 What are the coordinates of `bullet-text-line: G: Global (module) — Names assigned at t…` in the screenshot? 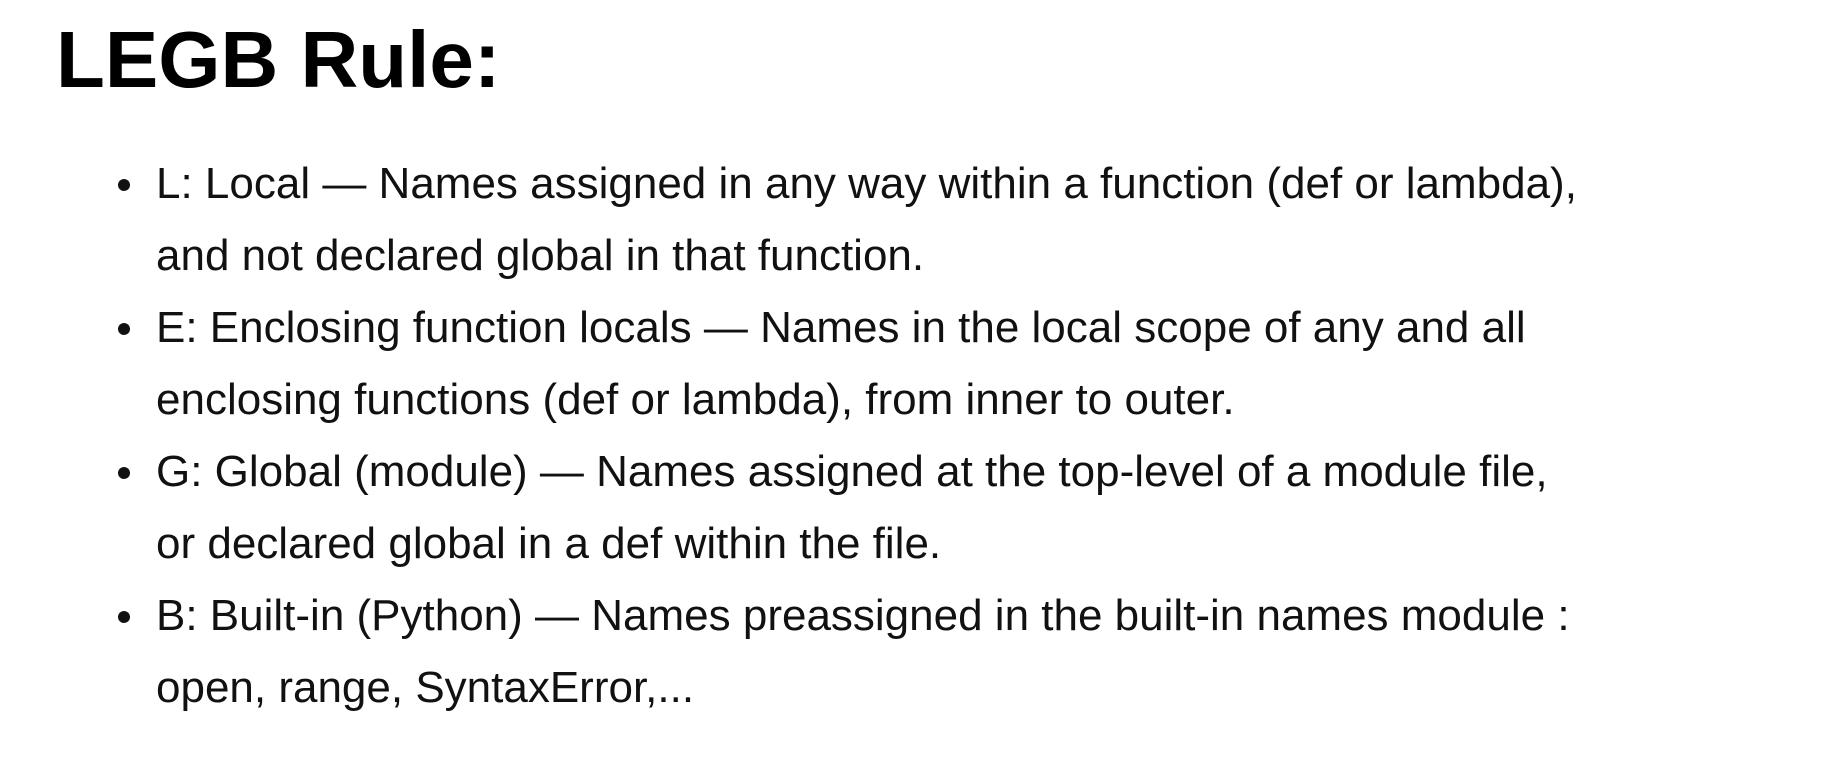 It's located at (852, 471).